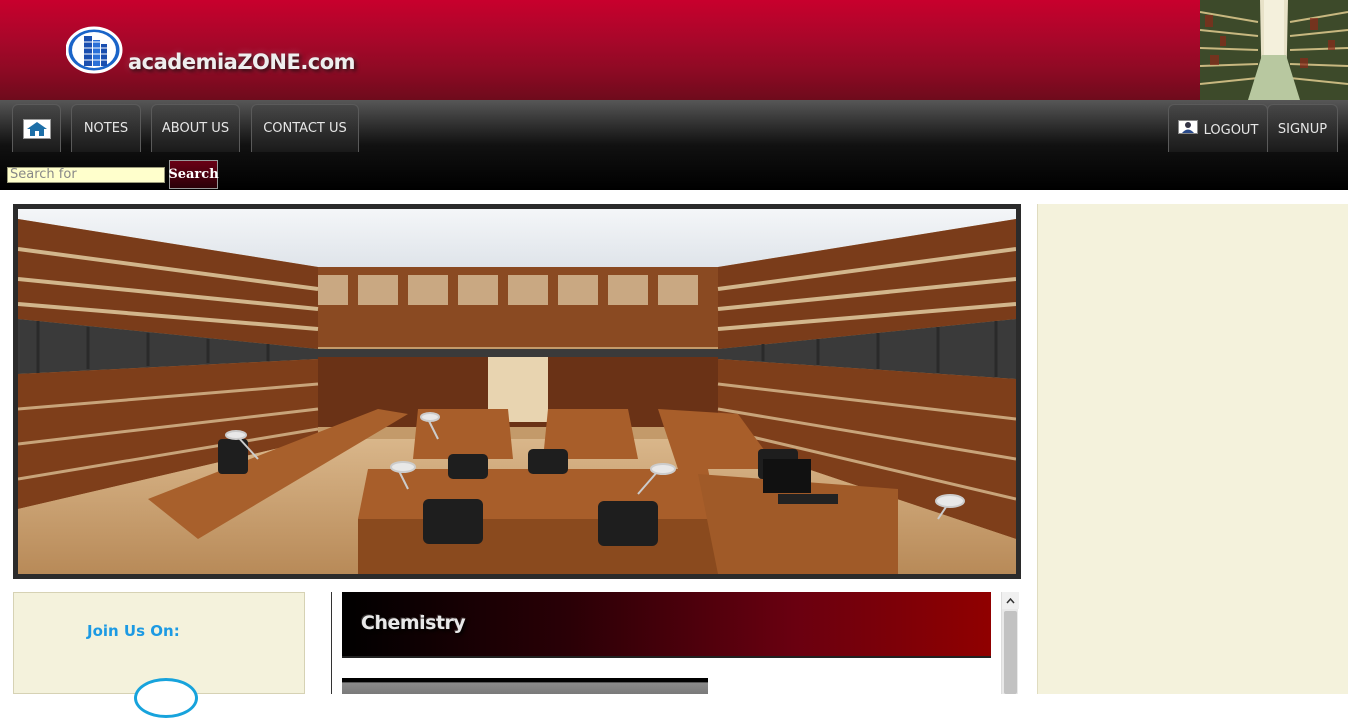 This screenshot has width=1348, height=718. I want to click on nav-home-tab, so click(36, 128).